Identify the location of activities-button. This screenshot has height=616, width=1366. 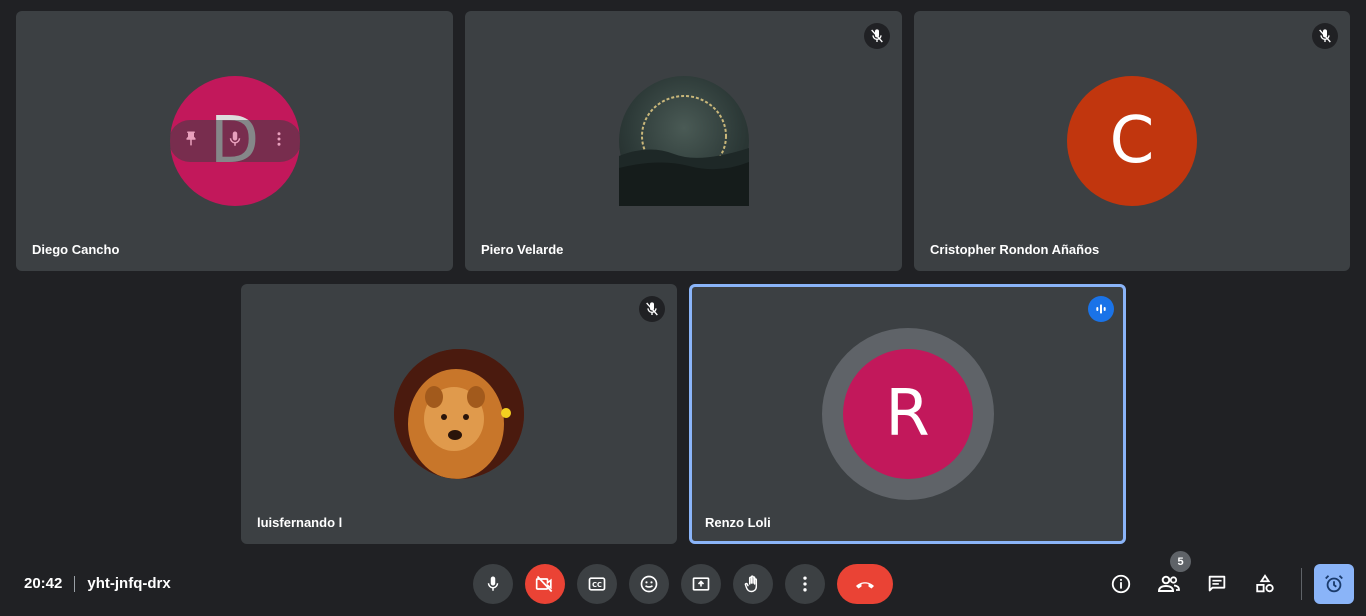
(1265, 584).